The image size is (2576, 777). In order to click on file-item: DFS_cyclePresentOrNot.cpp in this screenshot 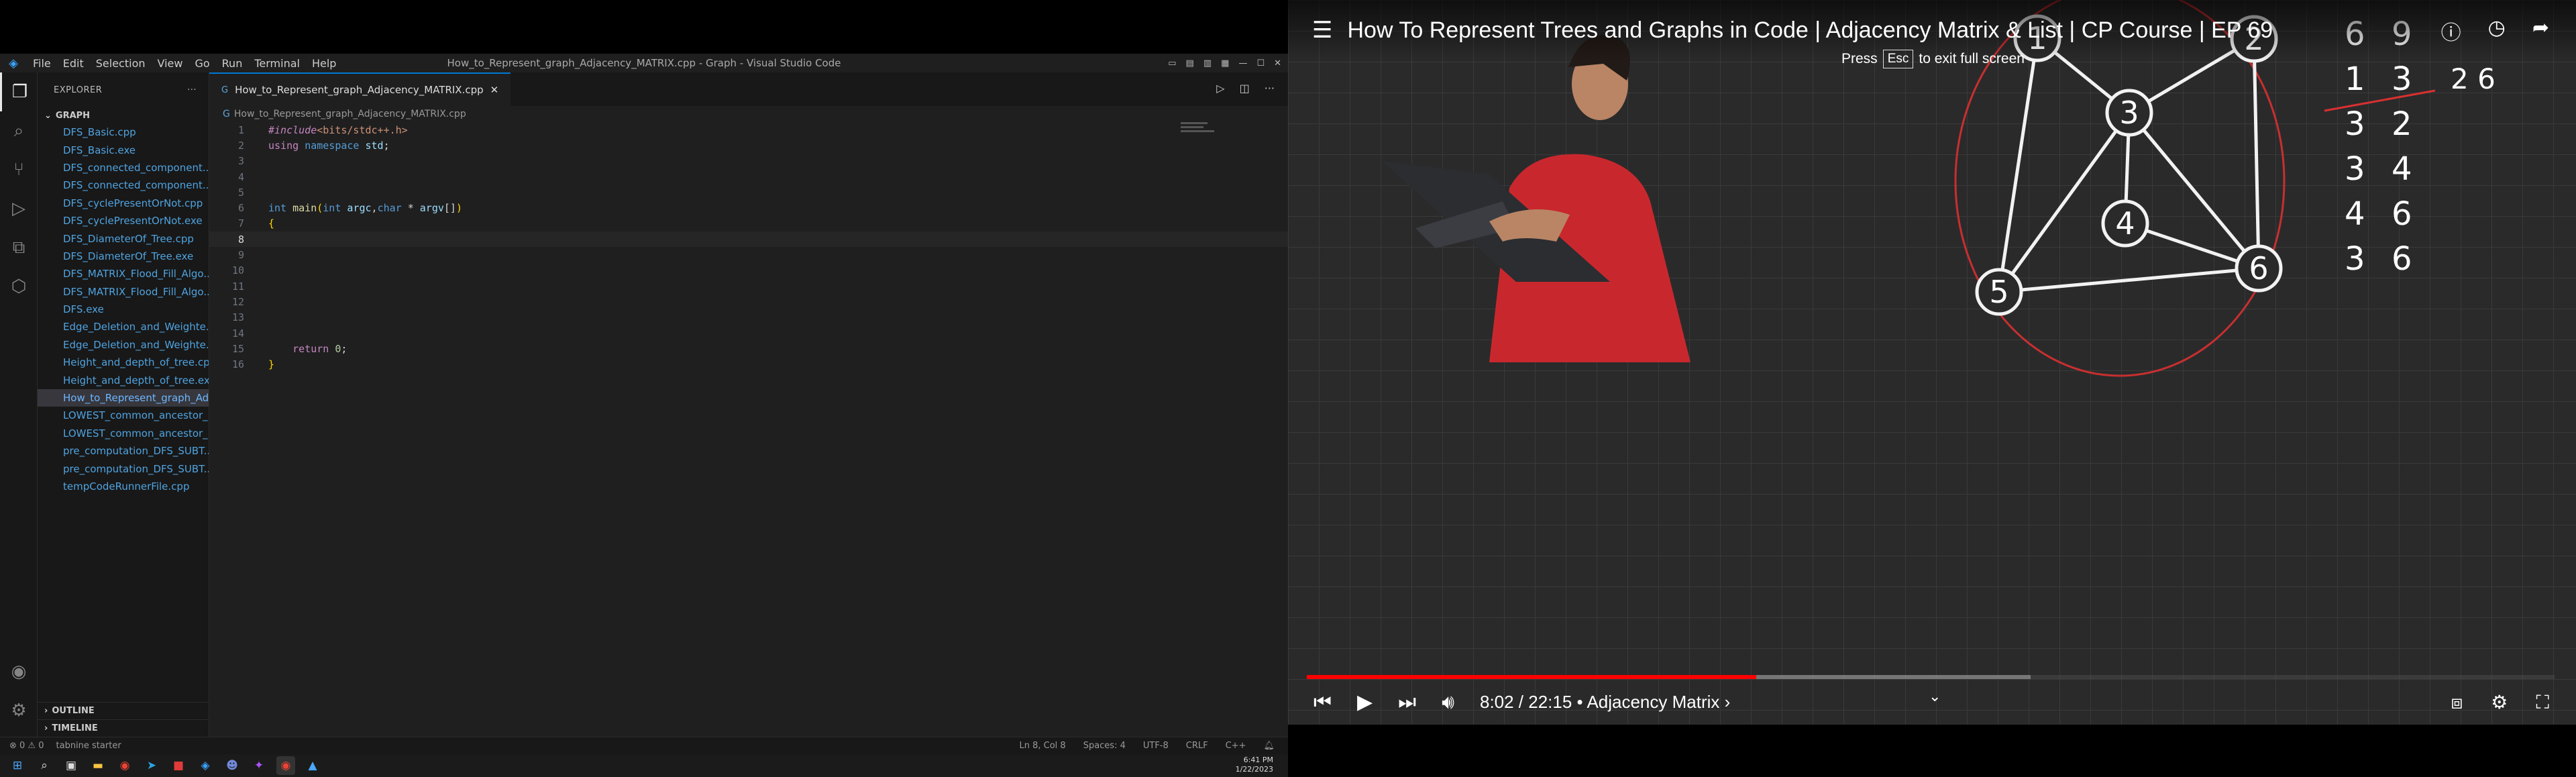, I will do `click(123, 203)`.